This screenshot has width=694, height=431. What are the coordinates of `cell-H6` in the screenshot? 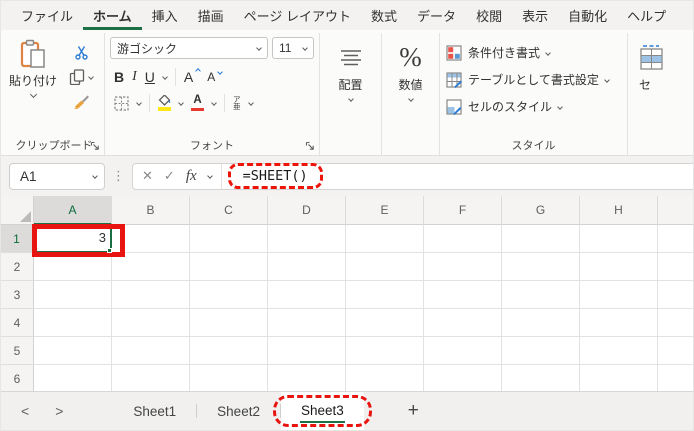 It's located at (619, 378).